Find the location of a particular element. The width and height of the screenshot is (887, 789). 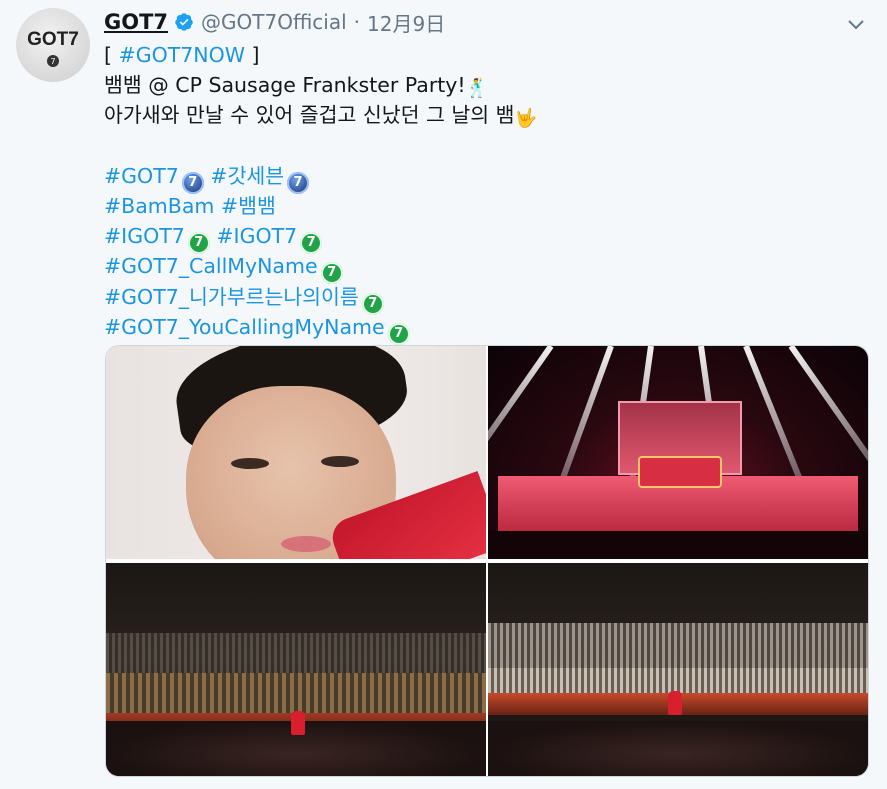

hashtag-bambam: #BamBam is located at coordinates (159, 206).